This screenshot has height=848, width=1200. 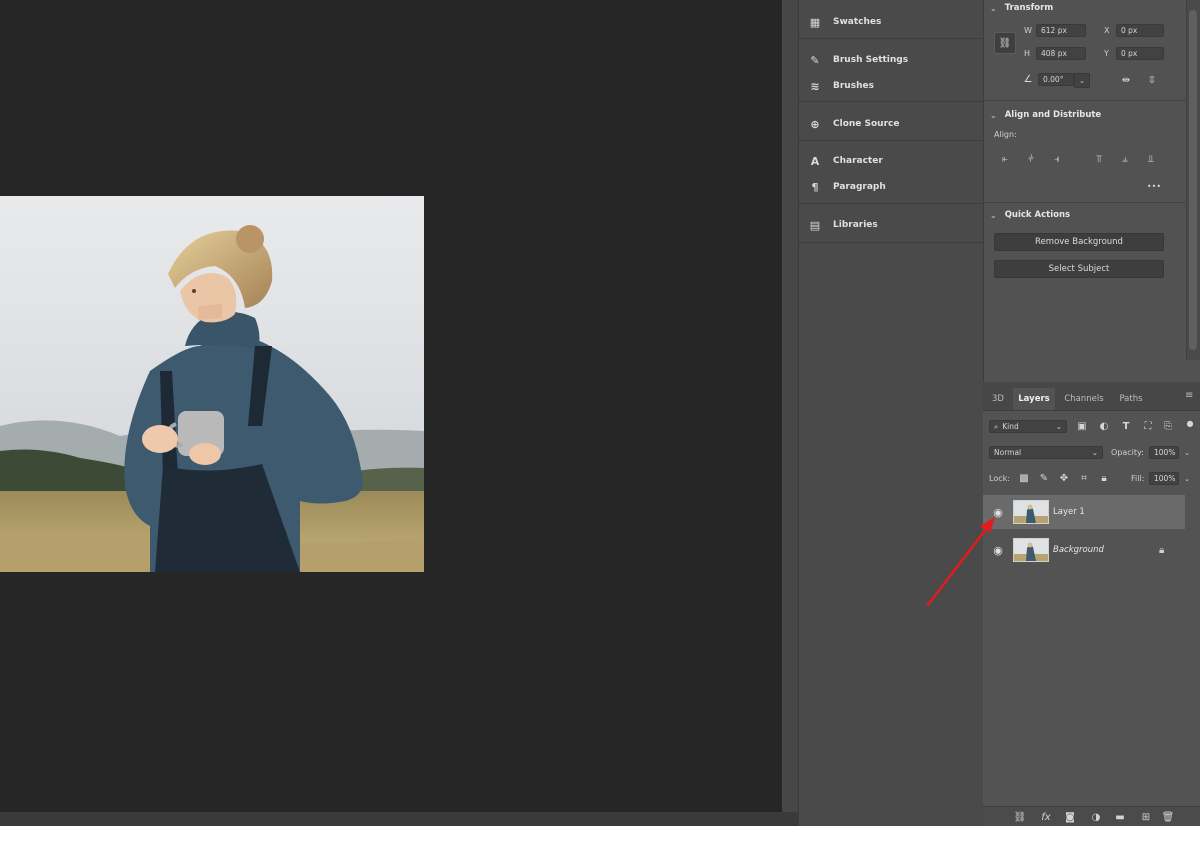 What do you see at coordinates (859, 187) in the screenshot?
I see `panel-label: Paragraph` at bounding box center [859, 187].